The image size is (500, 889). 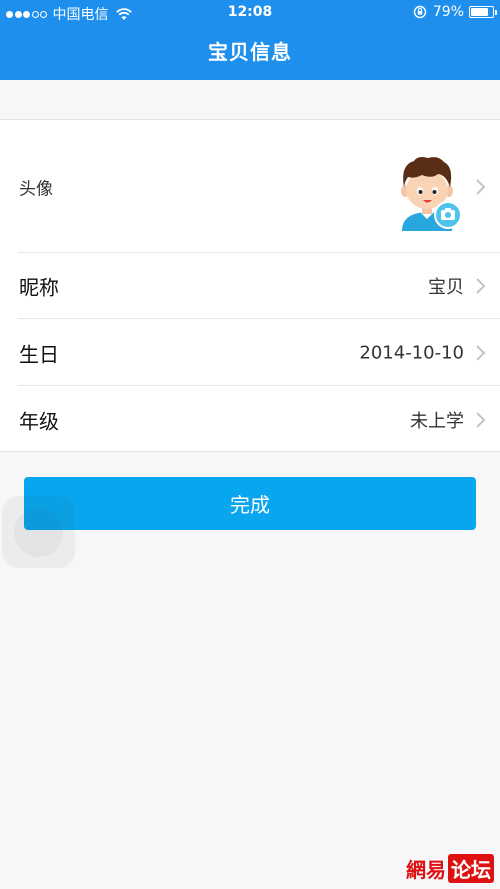 What do you see at coordinates (36, 189) in the screenshot?
I see `avatar-label: 头像` at bounding box center [36, 189].